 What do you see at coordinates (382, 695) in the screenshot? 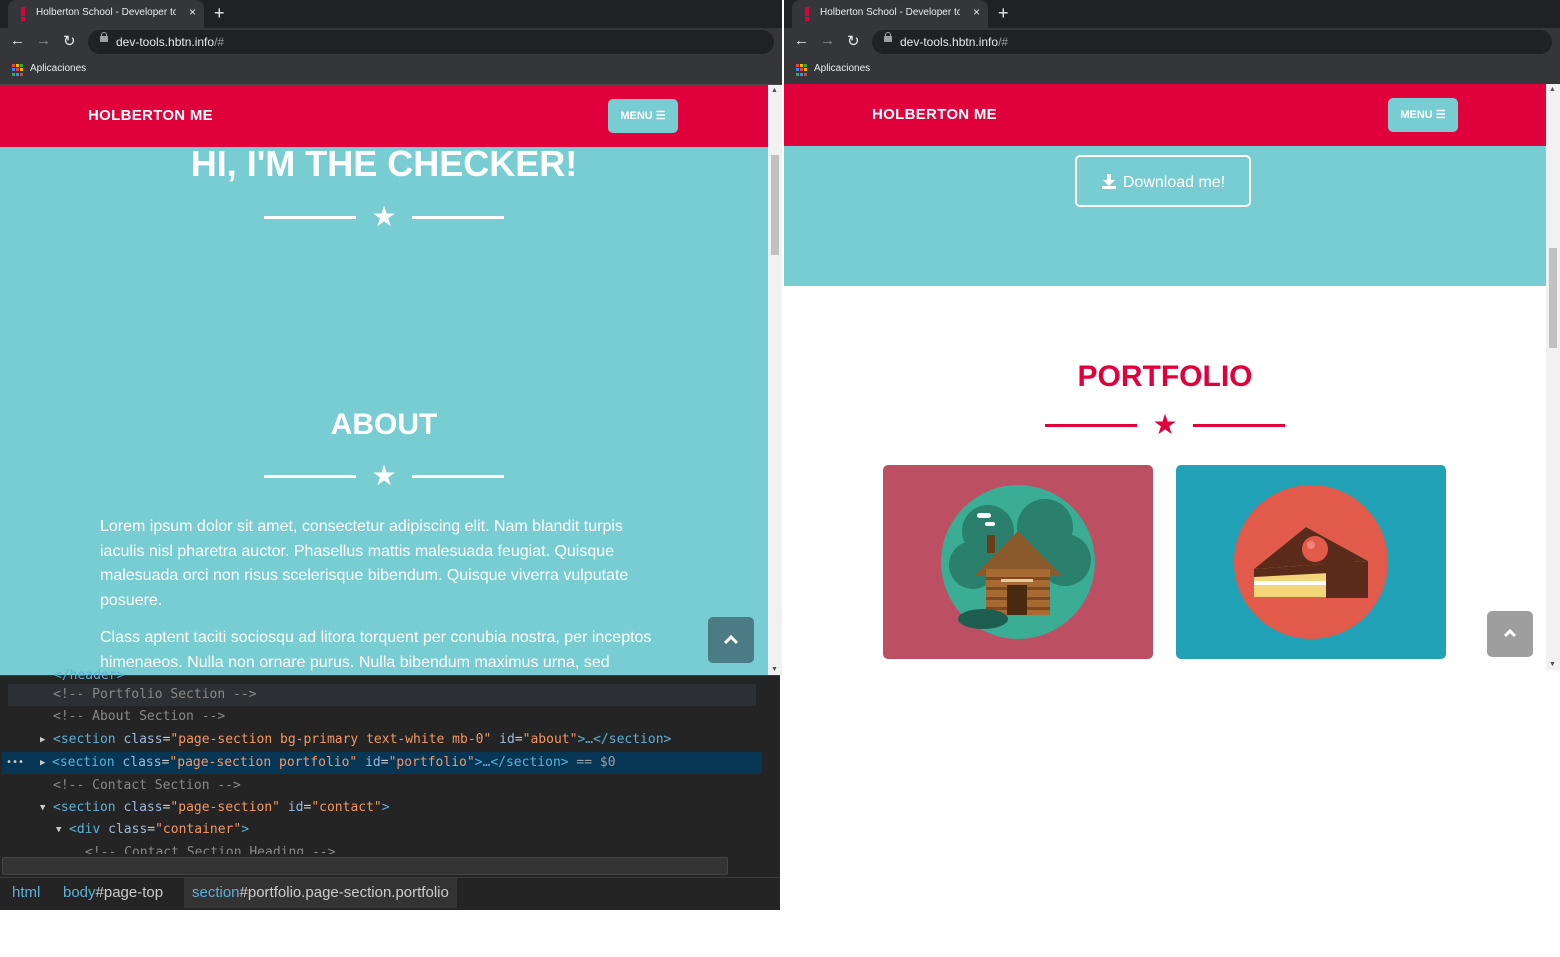
I see `dom-line-portfolio-comment: <!-- Portfolio Section -->` at bounding box center [382, 695].